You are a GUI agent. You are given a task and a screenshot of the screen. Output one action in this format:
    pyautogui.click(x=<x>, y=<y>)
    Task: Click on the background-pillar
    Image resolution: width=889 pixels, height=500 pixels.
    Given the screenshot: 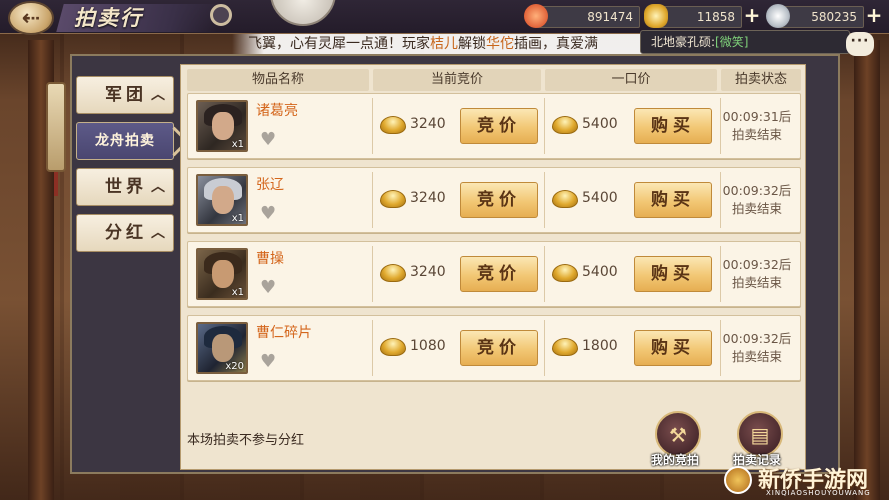 What is the action you would take?
    pyautogui.click(x=867, y=270)
    